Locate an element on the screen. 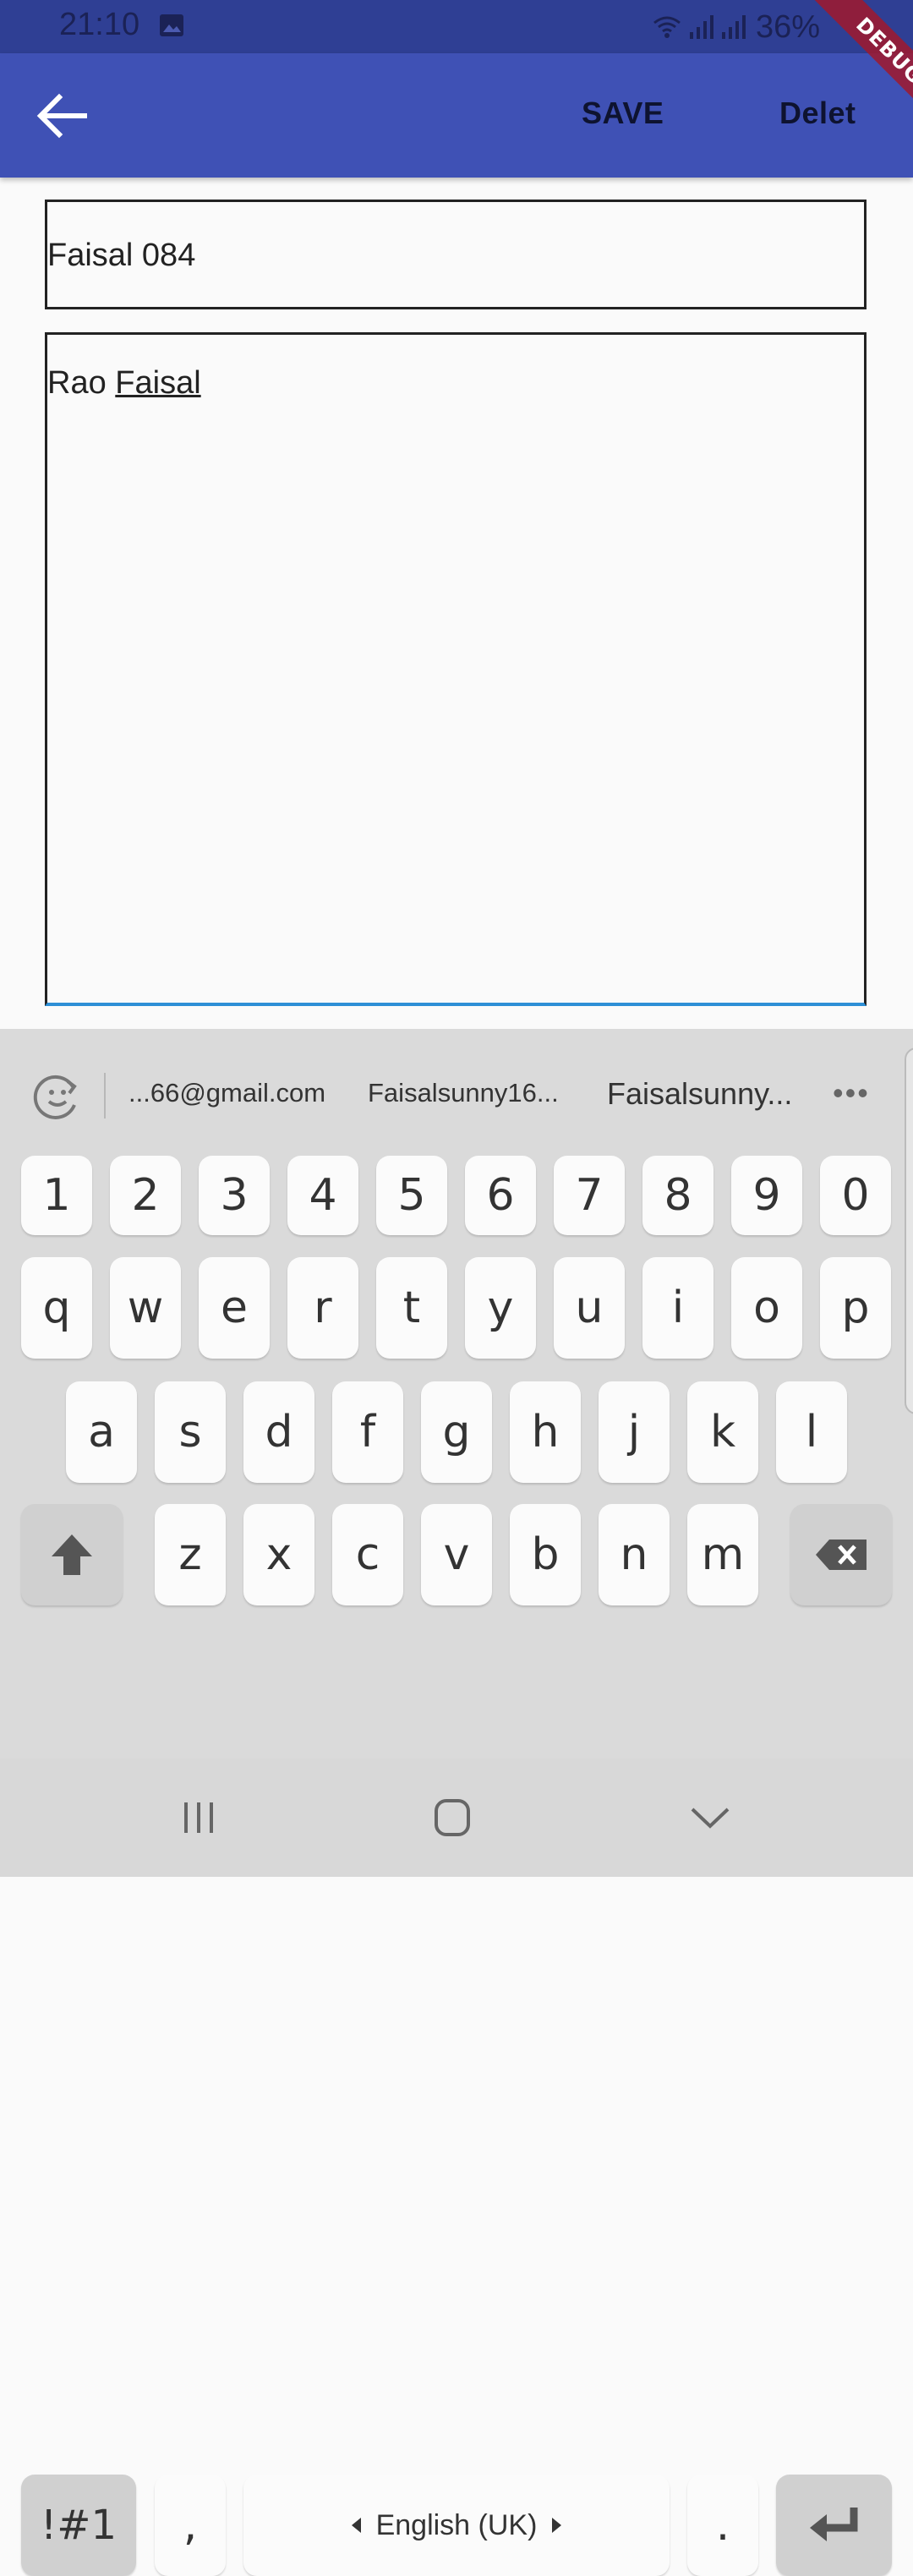  key-letter-n: n is located at coordinates (634, 1554).